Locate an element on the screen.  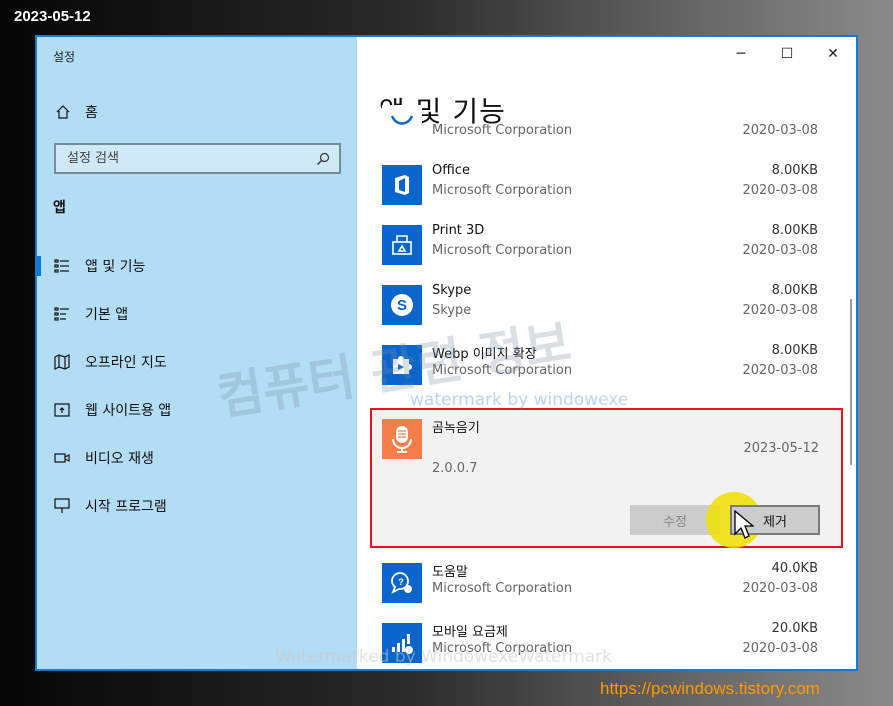
skype-icon: S is located at coordinates (402, 305).